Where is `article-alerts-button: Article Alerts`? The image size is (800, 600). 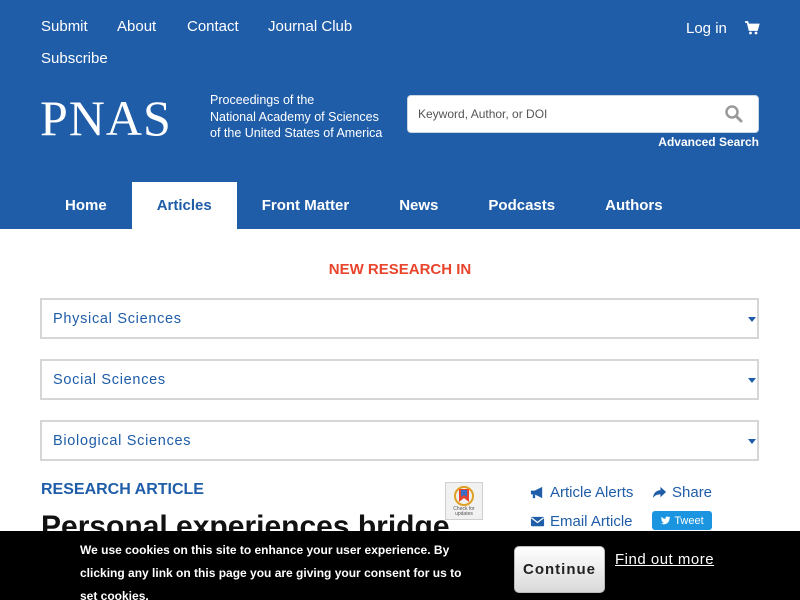
article-alerts-button: Article Alerts is located at coordinates (581, 492).